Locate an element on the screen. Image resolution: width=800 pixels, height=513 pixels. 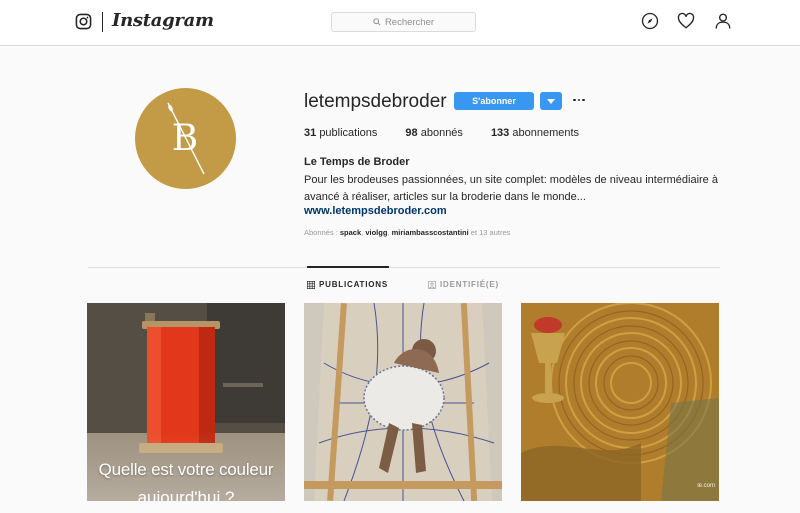
posts-count-value: 31 is located at coordinates (310, 133).